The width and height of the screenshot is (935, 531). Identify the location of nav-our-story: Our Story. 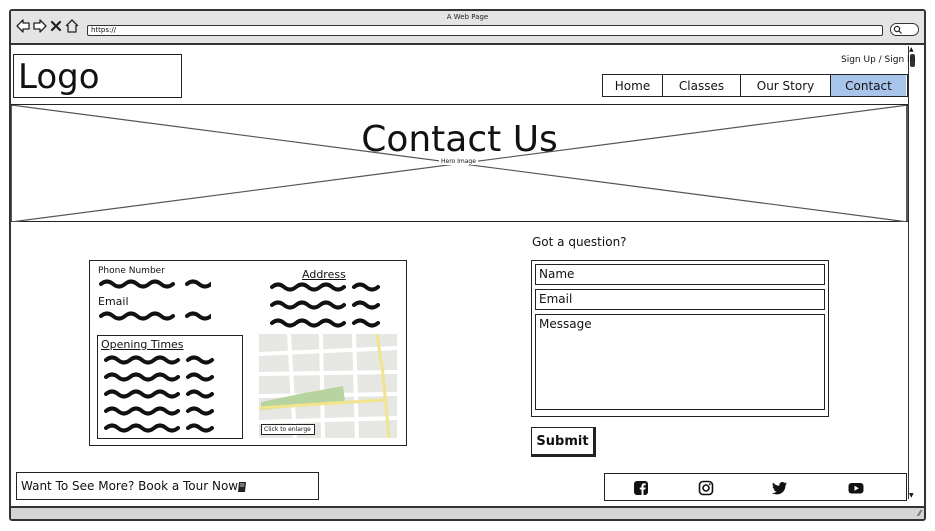
(786, 85).